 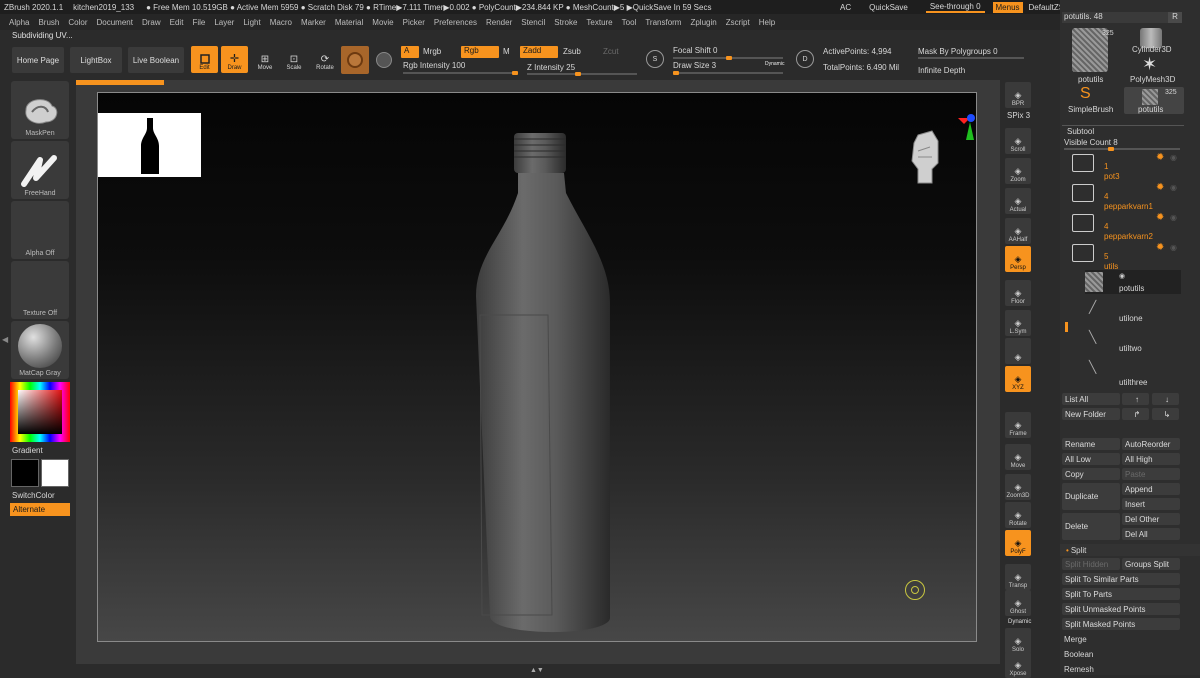 I want to click on menu-item-zscript: Zscript, so click(x=738, y=22).